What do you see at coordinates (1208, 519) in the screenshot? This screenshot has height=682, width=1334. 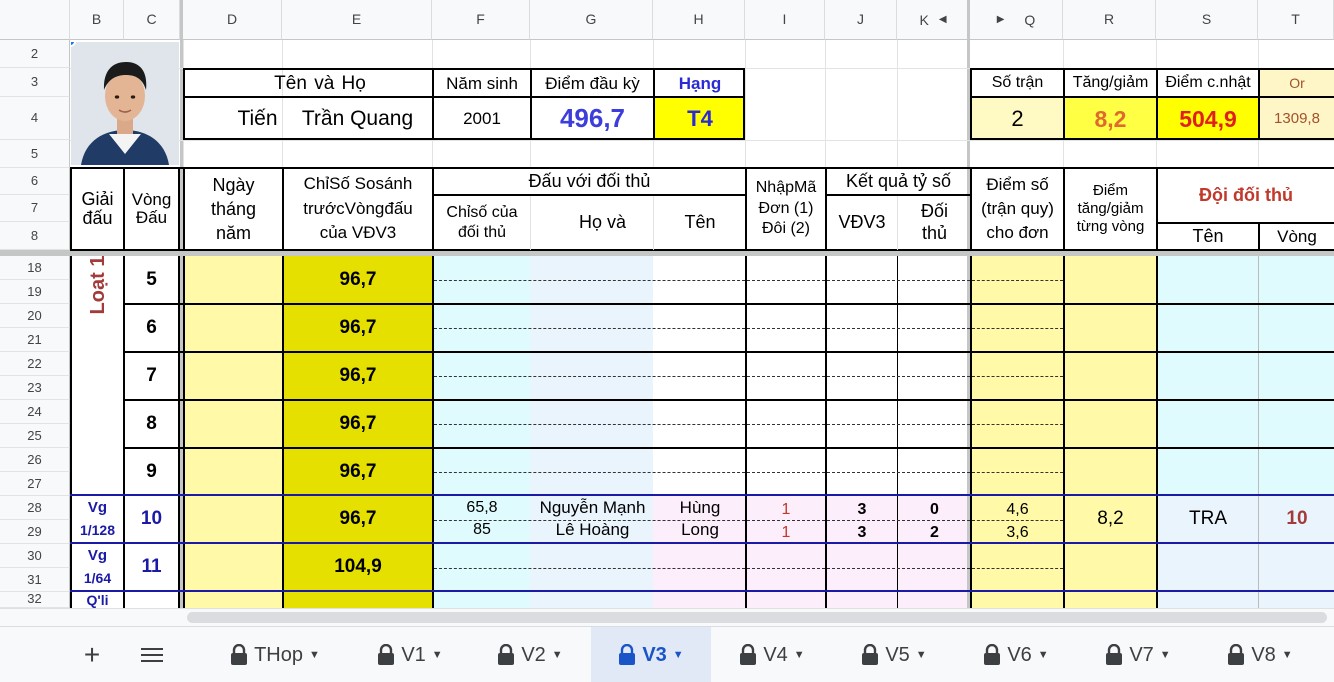 I see `team-name-cell: TRA` at bounding box center [1208, 519].